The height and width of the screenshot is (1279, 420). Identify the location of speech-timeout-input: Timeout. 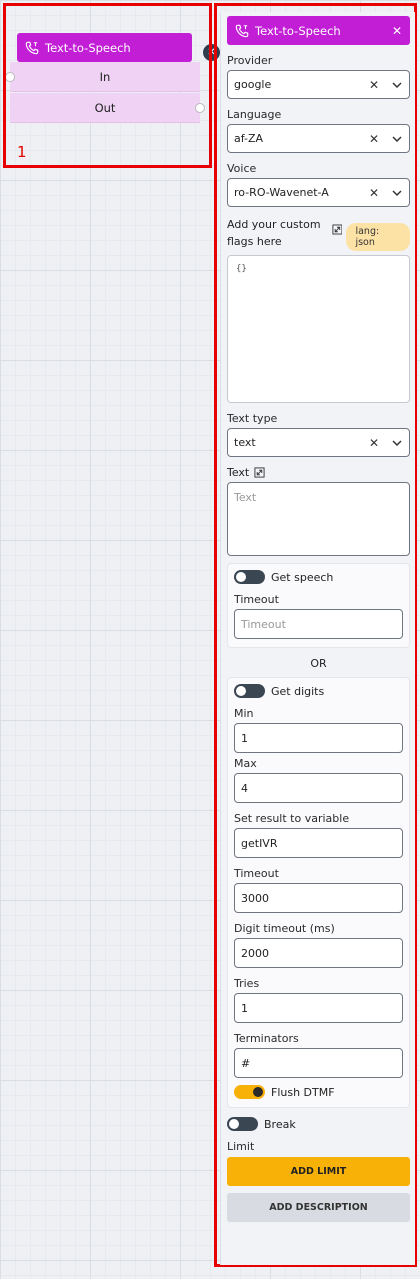
(318, 624).